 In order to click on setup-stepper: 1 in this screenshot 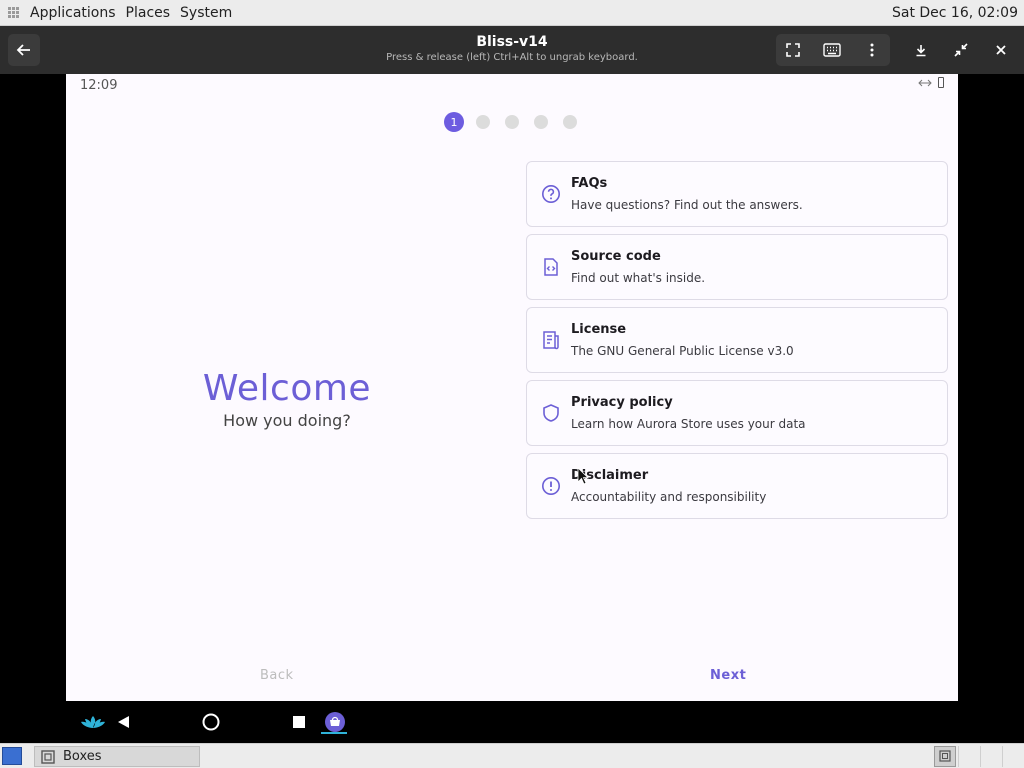, I will do `click(512, 122)`.